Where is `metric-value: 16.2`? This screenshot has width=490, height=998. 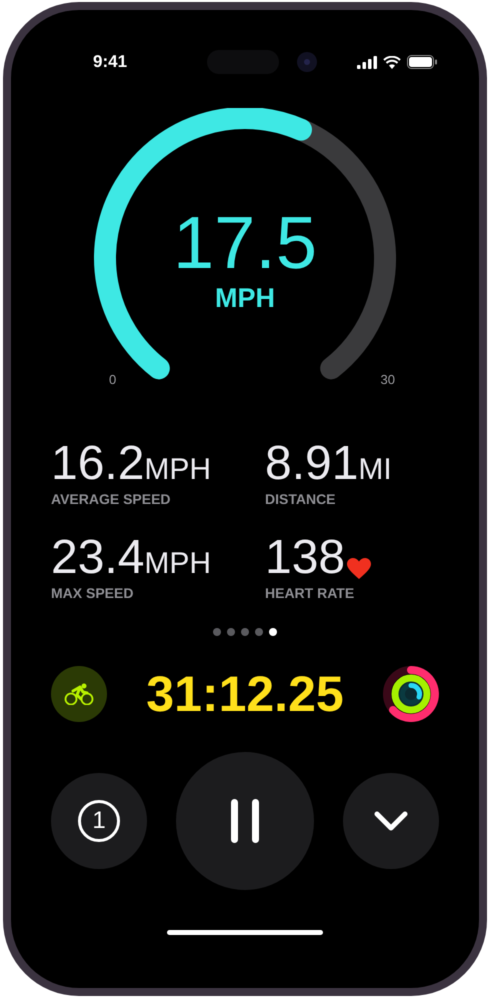 metric-value: 16.2 is located at coordinates (97, 464).